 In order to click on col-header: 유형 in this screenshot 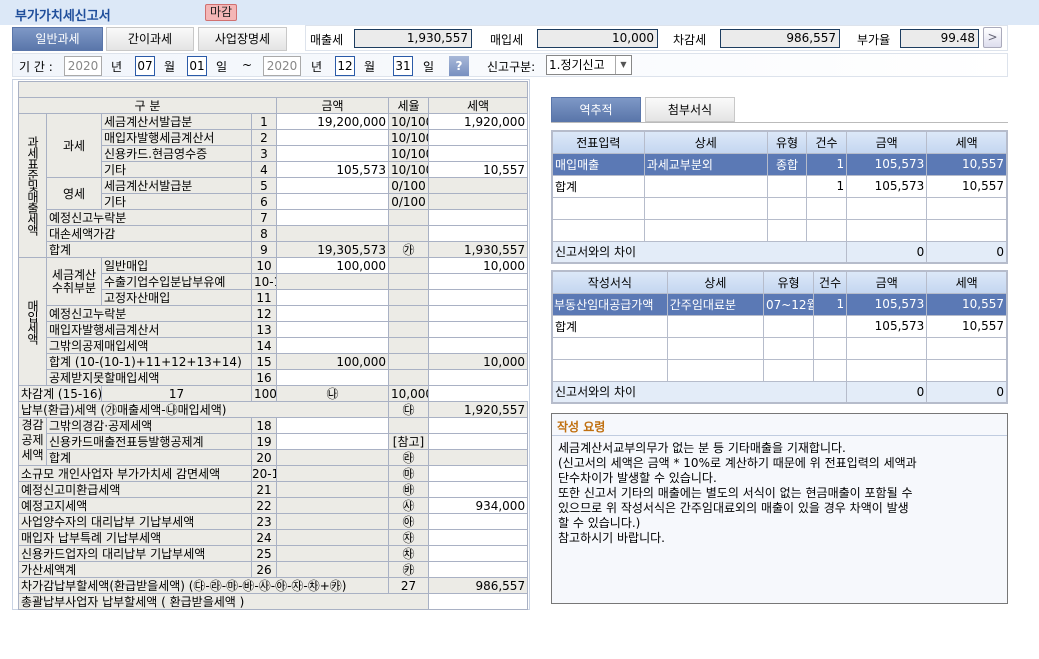, I will do `click(788, 282)`.